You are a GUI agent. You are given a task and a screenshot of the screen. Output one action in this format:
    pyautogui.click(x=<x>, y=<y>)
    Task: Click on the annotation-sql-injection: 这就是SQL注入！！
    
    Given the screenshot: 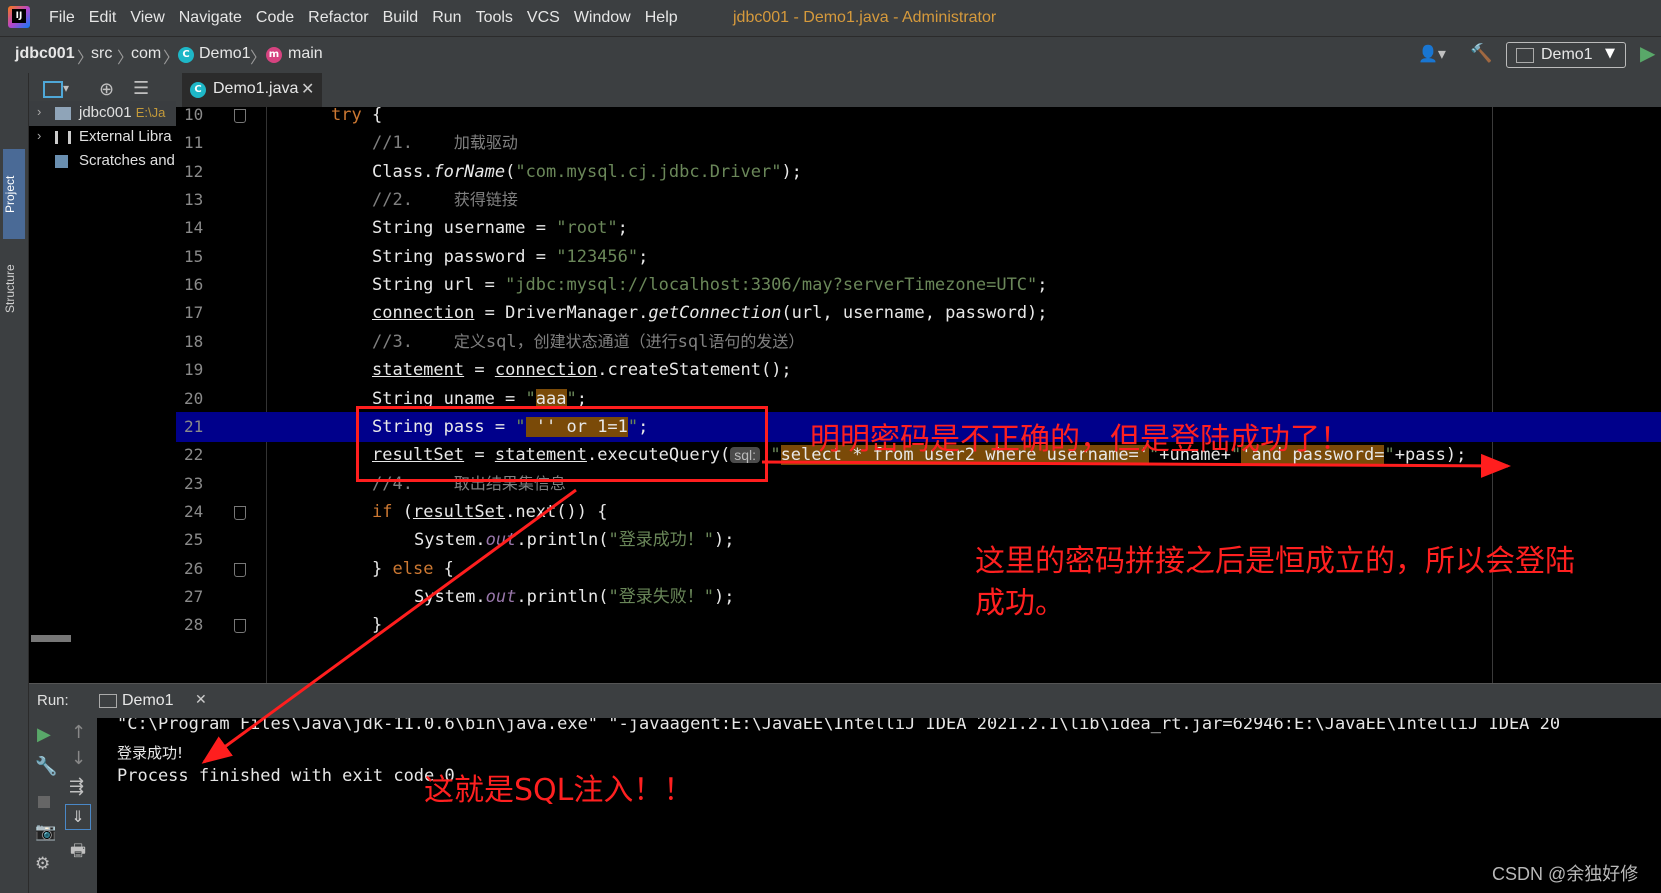 What is the action you would take?
    pyautogui.click(x=559, y=790)
    